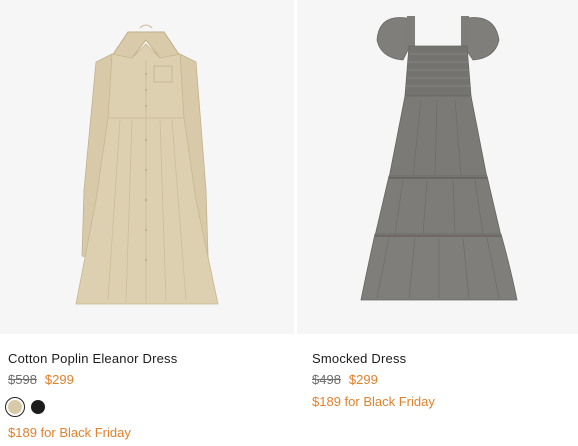 This screenshot has height=446, width=578. Describe the element at coordinates (41, 379) in the screenshot. I see `price-row: $598 $299` at that location.